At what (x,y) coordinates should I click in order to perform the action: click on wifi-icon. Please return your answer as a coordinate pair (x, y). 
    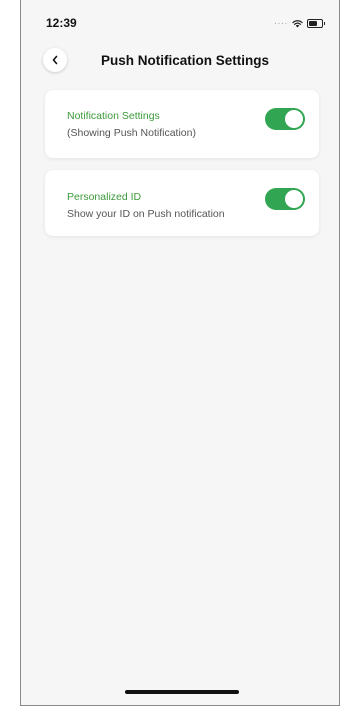
    Looking at the image, I should click on (297, 23).